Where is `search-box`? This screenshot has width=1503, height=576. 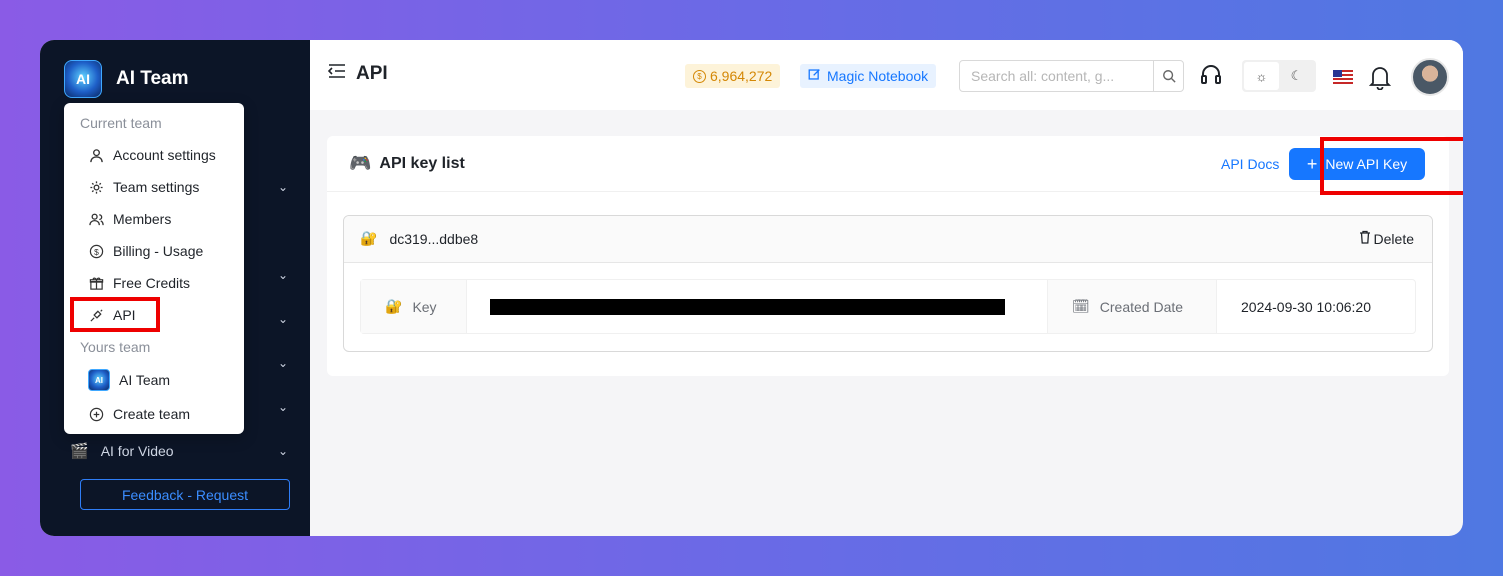 search-box is located at coordinates (1071, 76).